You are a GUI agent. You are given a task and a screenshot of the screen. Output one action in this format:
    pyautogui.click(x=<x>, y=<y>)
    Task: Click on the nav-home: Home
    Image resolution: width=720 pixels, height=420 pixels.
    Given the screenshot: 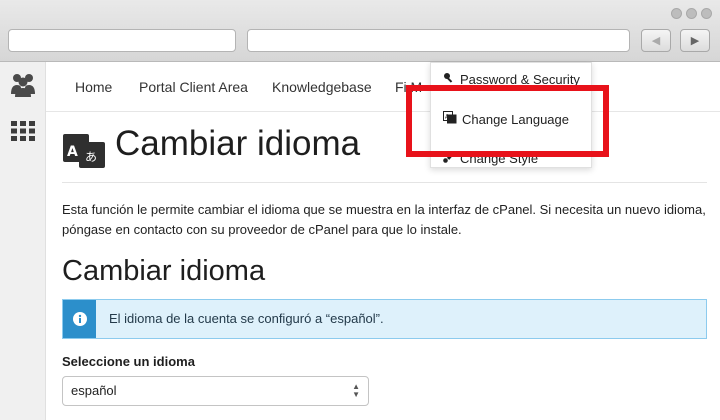 What is the action you would take?
    pyautogui.click(x=93, y=87)
    